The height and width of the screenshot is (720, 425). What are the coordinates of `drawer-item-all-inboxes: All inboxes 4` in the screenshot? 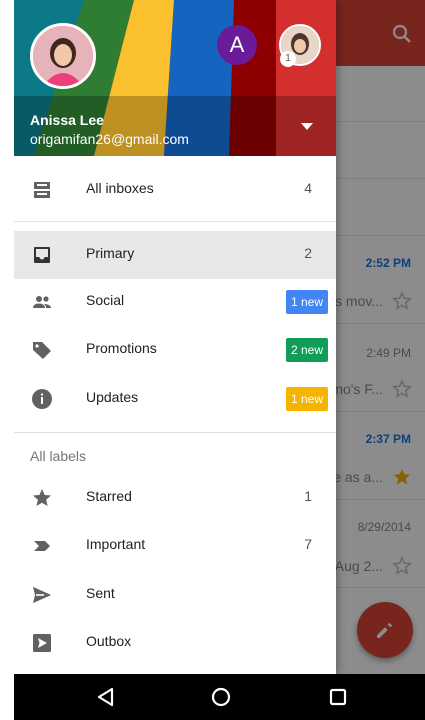 It's located at (175, 190).